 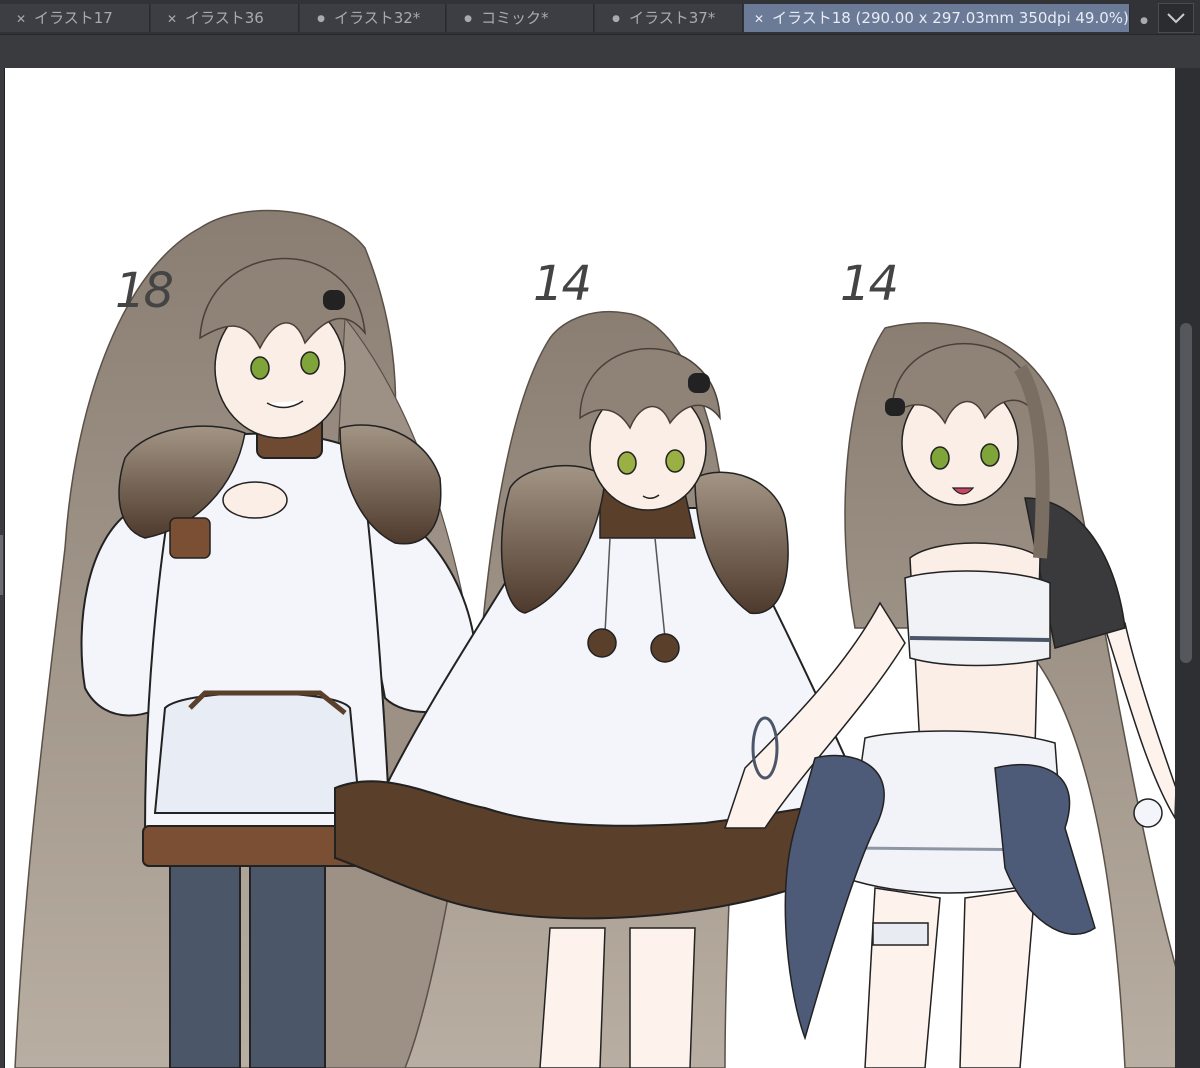 What do you see at coordinates (1, 565) in the screenshot?
I see `panel-edge-handle` at bounding box center [1, 565].